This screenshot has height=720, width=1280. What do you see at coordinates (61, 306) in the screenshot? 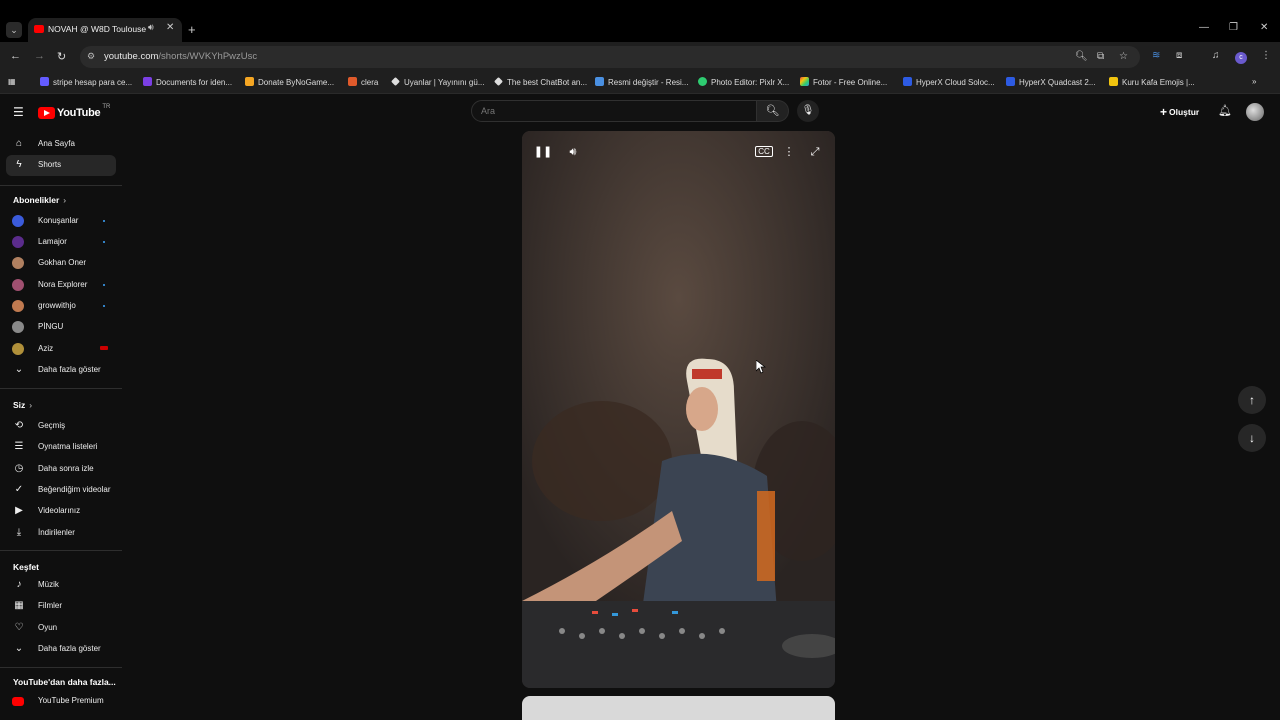
I see `sidebar-item-subscription: growwithjo` at bounding box center [61, 306].